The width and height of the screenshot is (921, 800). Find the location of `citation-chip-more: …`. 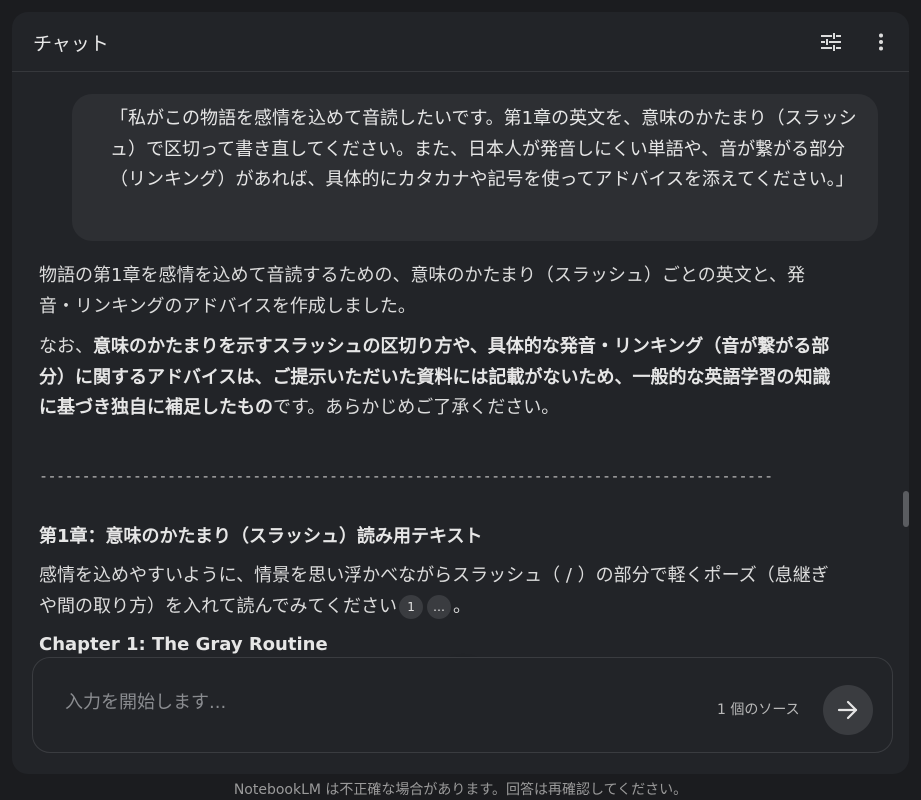

citation-chip-more: … is located at coordinates (439, 606).